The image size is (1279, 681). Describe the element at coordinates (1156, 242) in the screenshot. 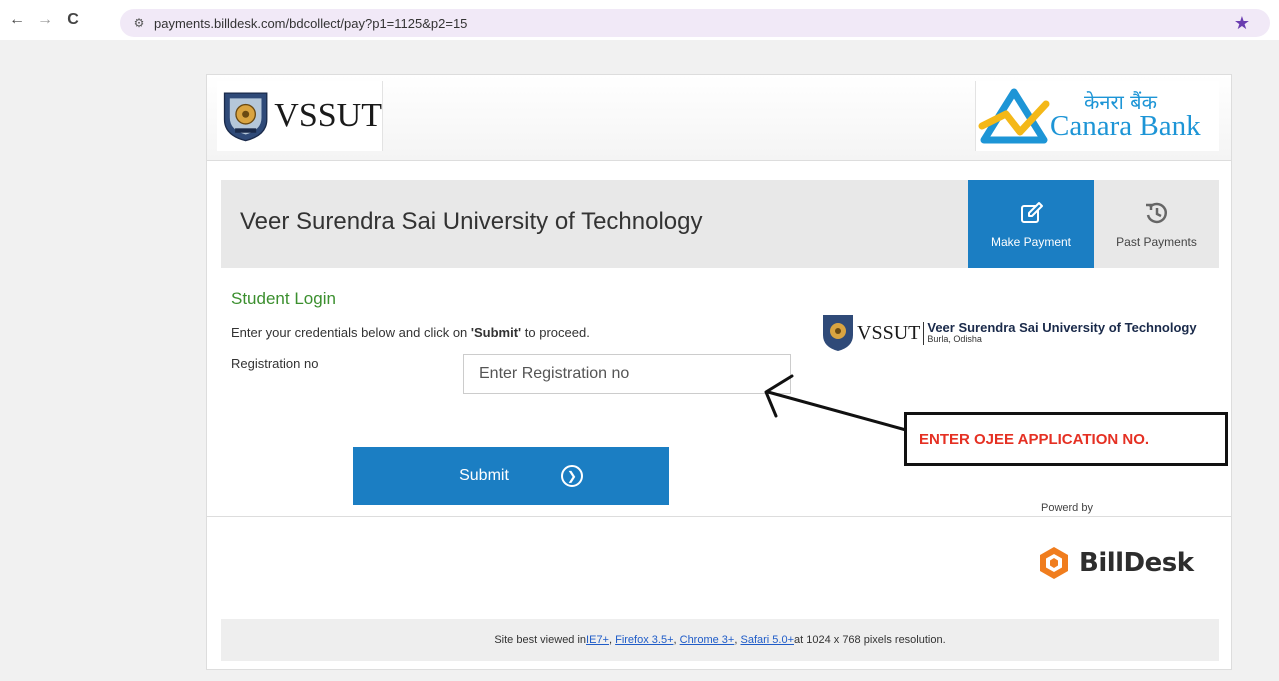

I see `tab-past-payments-label: Past Payments` at that location.